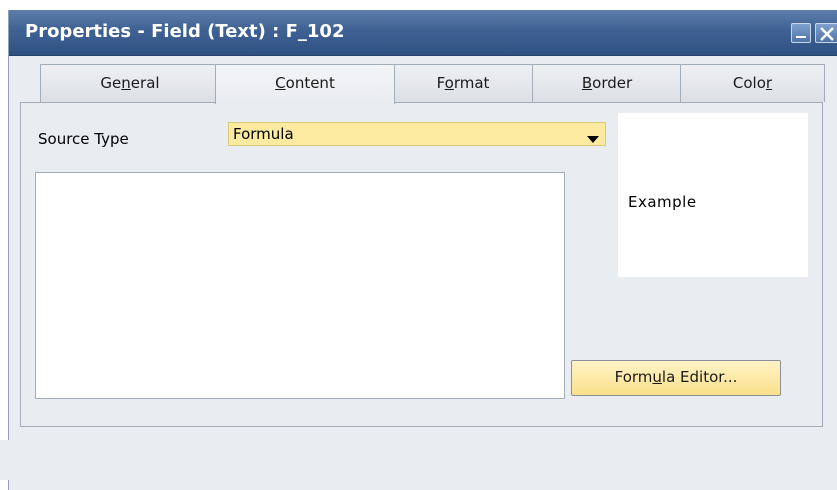  Describe the element at coordinates (423, 33) in the screenshot. I see `title-bar: Properties - Field (Text) : F_102` at that location.